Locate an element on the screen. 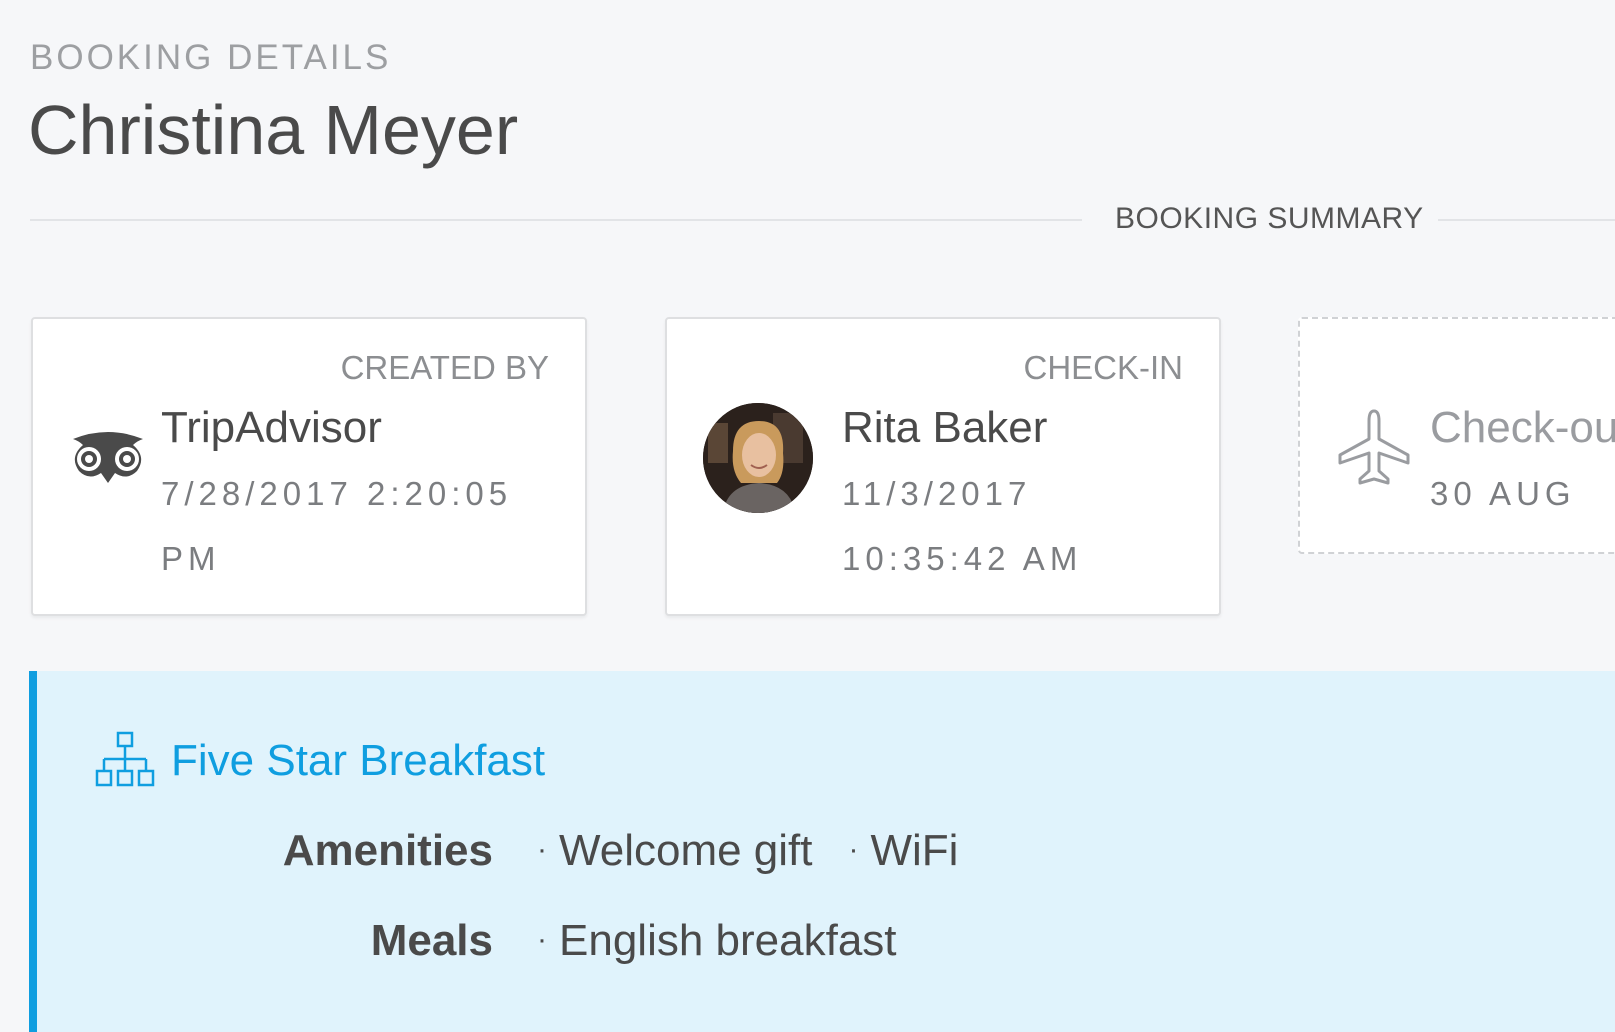 The width and height of the screenshot is (1615, 1032). check-out-card: Check-out 30 AUG is located at coordinates (1456, 435).